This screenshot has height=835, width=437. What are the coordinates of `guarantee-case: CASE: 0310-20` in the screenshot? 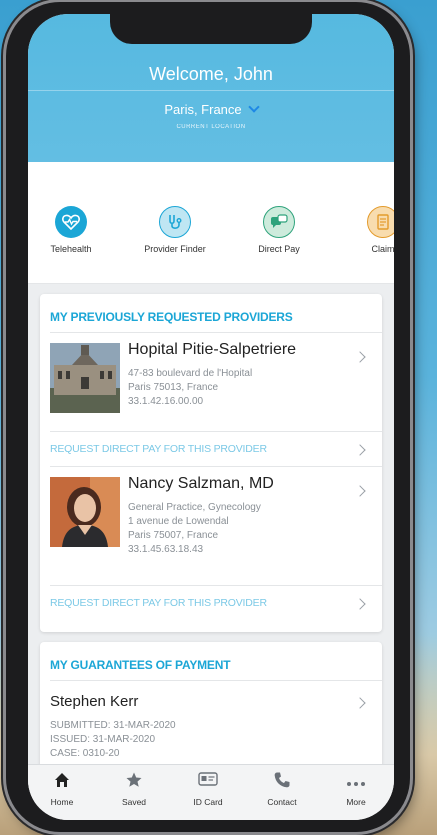 It's located at (85, 753).